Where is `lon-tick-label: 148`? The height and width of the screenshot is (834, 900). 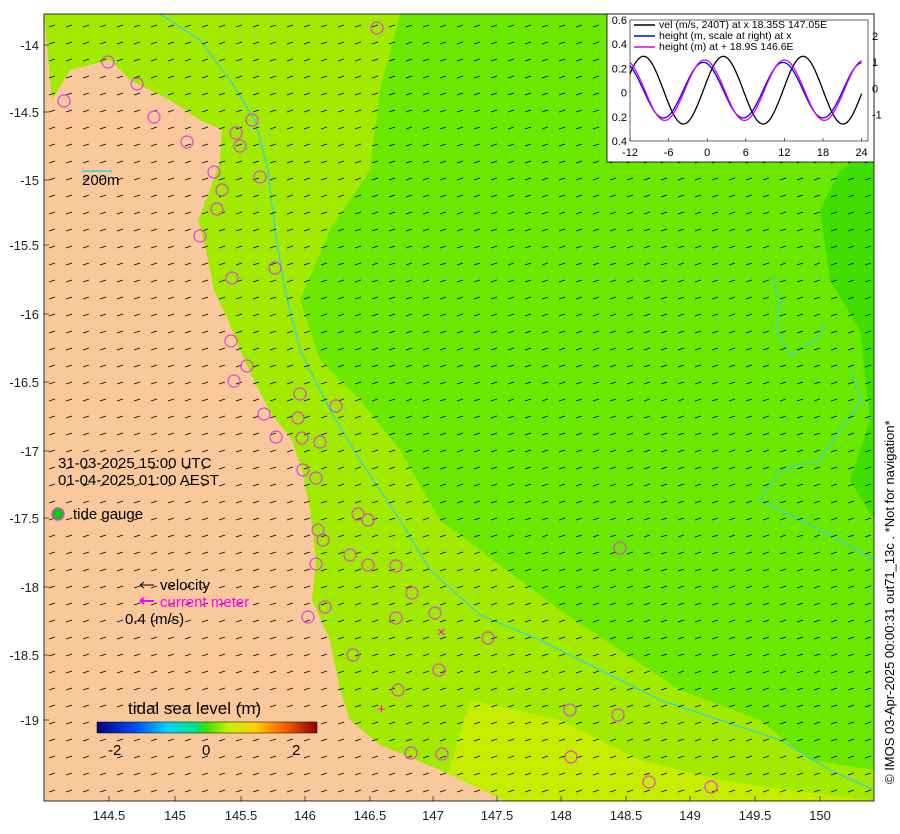
lon-tick-label: 148 is located at coordinates (561, 815).